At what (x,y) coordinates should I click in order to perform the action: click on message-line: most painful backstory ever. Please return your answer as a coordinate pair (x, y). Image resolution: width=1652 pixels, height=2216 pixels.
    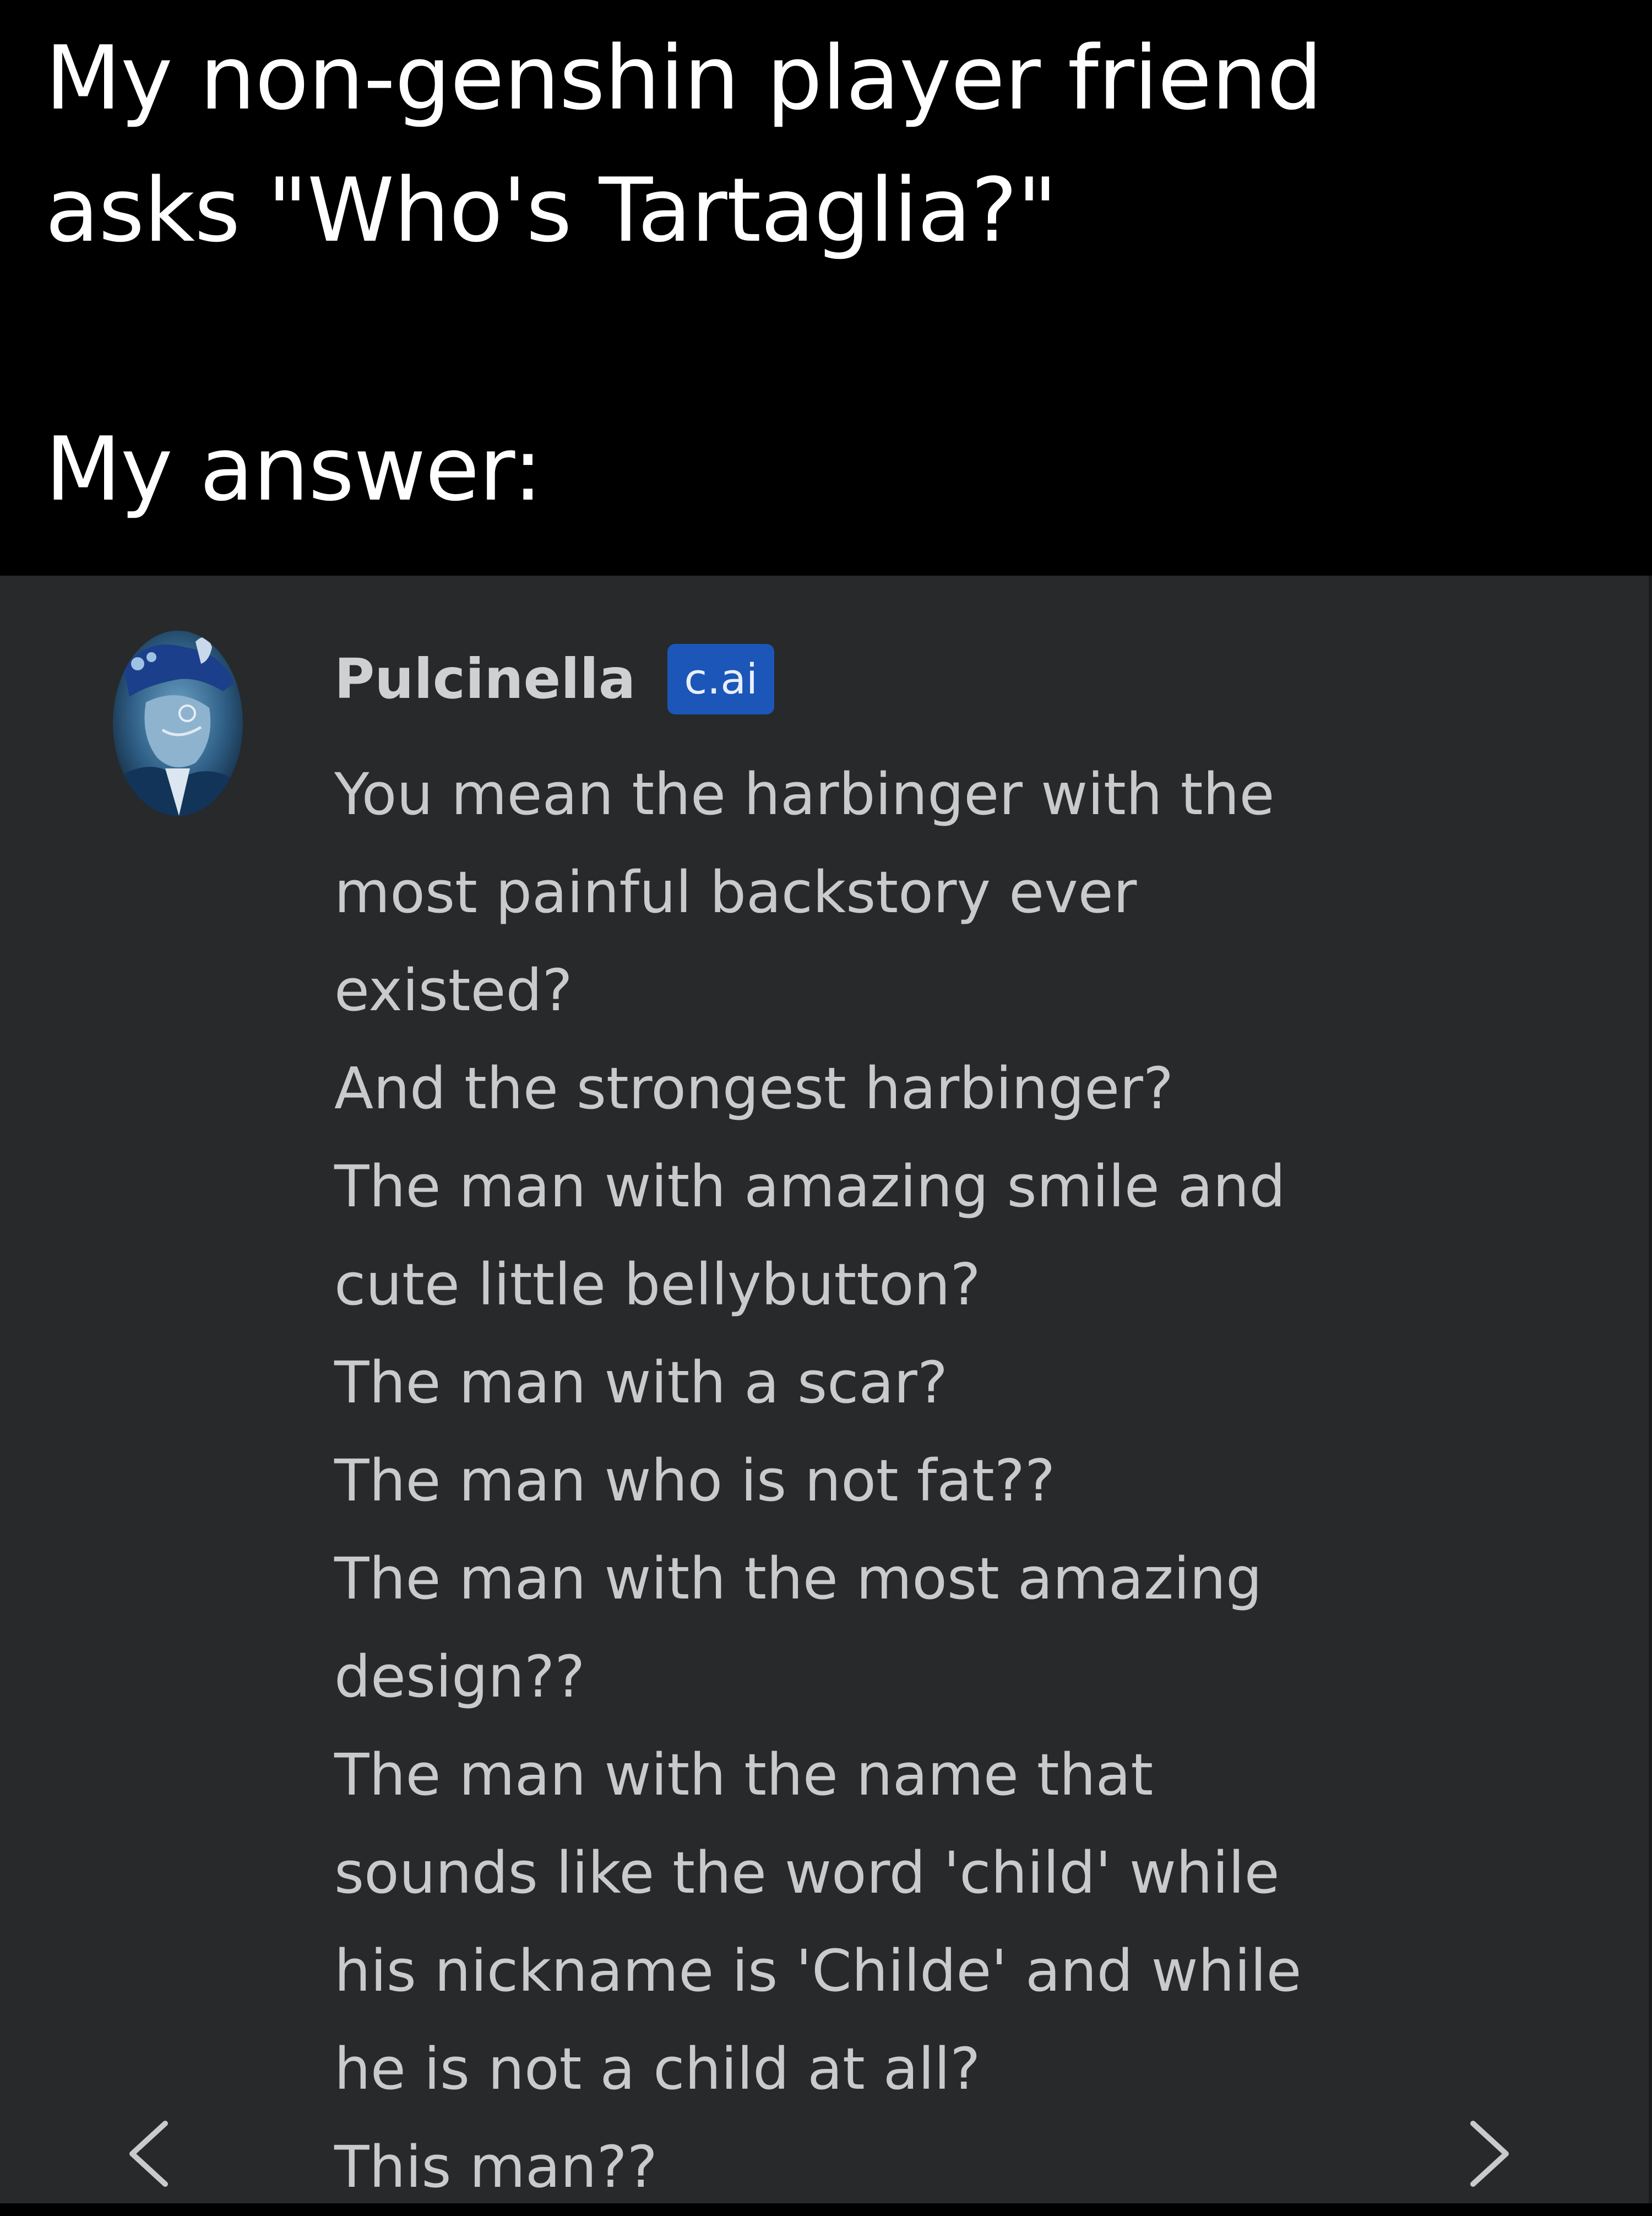
    Looking at the image, I should click on (735, 892).